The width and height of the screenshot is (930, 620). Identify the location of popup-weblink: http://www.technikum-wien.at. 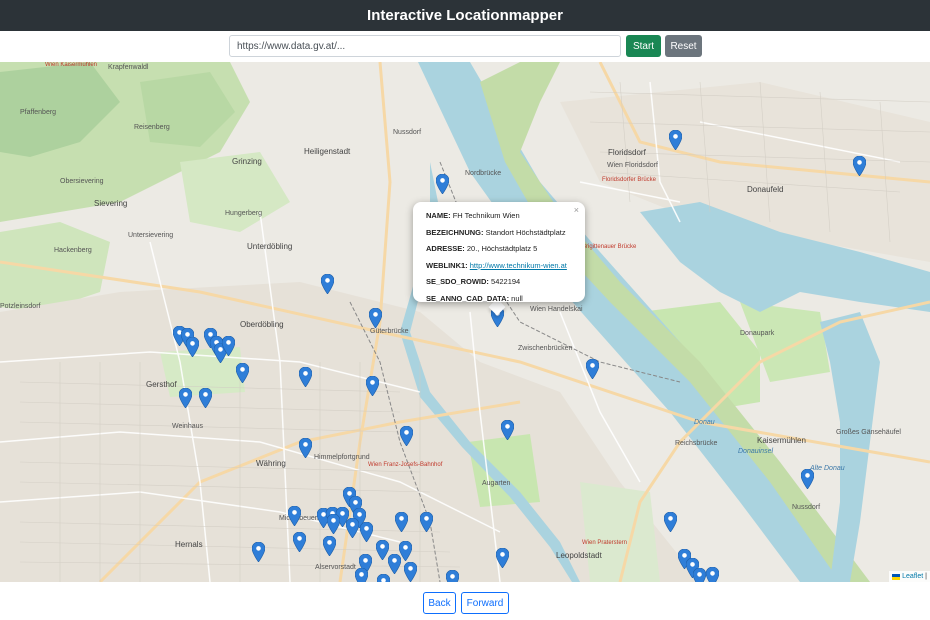
(518, 265).